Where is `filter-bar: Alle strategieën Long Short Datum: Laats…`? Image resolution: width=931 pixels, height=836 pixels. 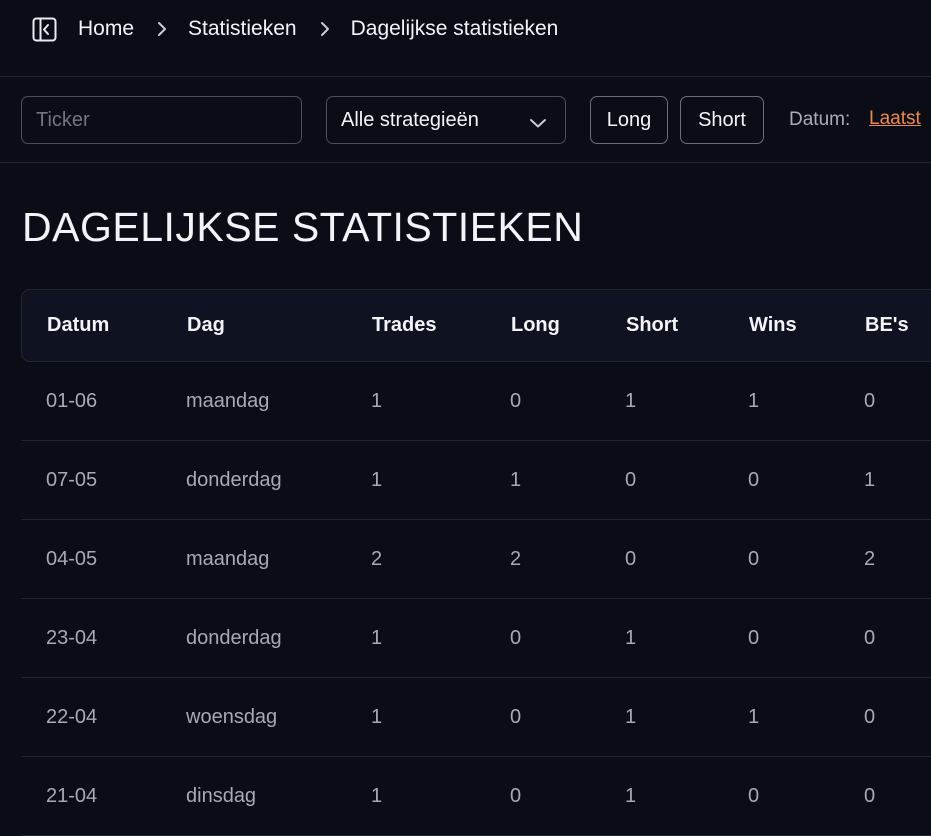
filter-bar: Alle strategieën Long Short Datum: Laats… is located at coordinates (465, 120).